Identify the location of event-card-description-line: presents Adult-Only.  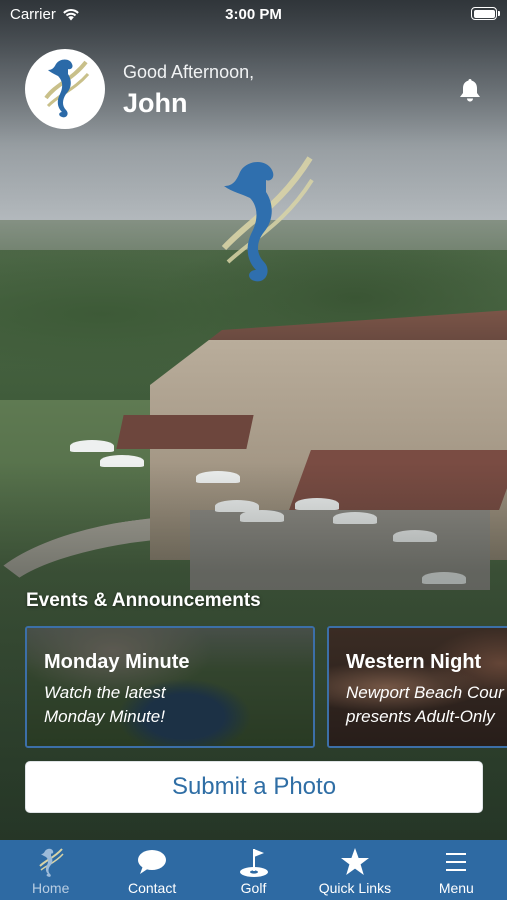
(420, 716).